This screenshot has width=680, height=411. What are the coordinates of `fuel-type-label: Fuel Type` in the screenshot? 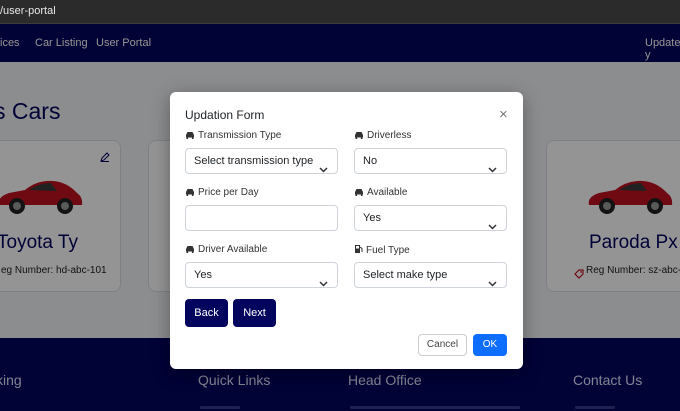 It's located at (382, 250).